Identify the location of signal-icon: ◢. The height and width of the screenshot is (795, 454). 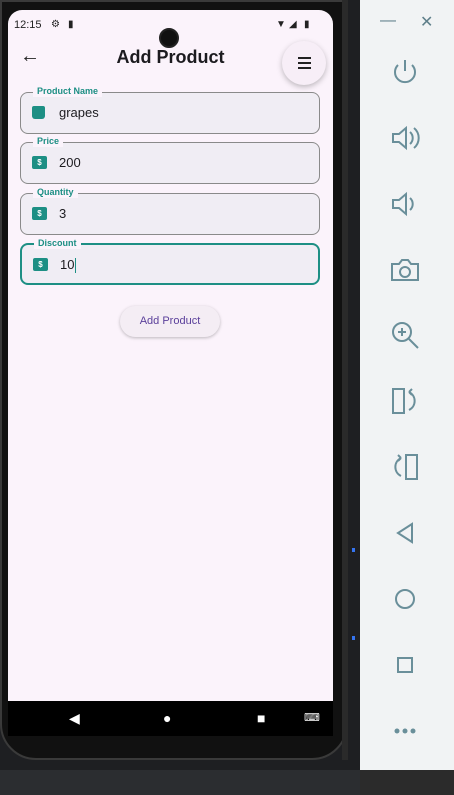
(293, 24).